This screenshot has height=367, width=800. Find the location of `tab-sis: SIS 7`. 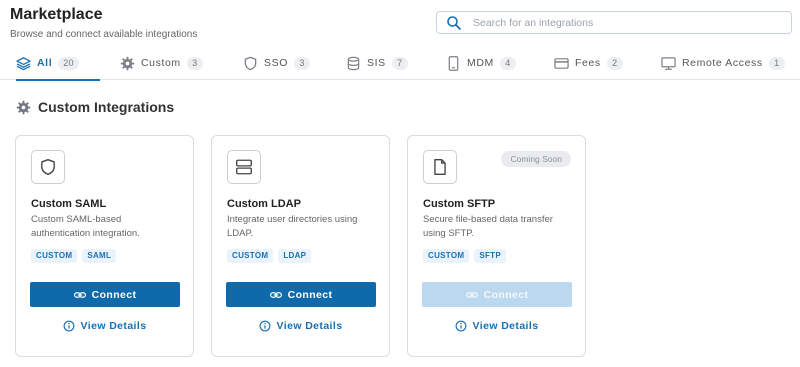

tab-sis: SIS 7 is located at coordinates (377, 63).